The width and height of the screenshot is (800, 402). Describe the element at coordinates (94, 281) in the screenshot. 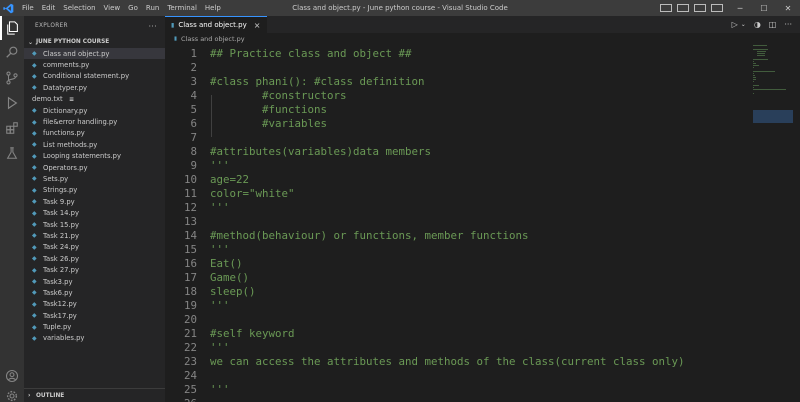

I see `file-item: ◆ Task3.py` at that location.